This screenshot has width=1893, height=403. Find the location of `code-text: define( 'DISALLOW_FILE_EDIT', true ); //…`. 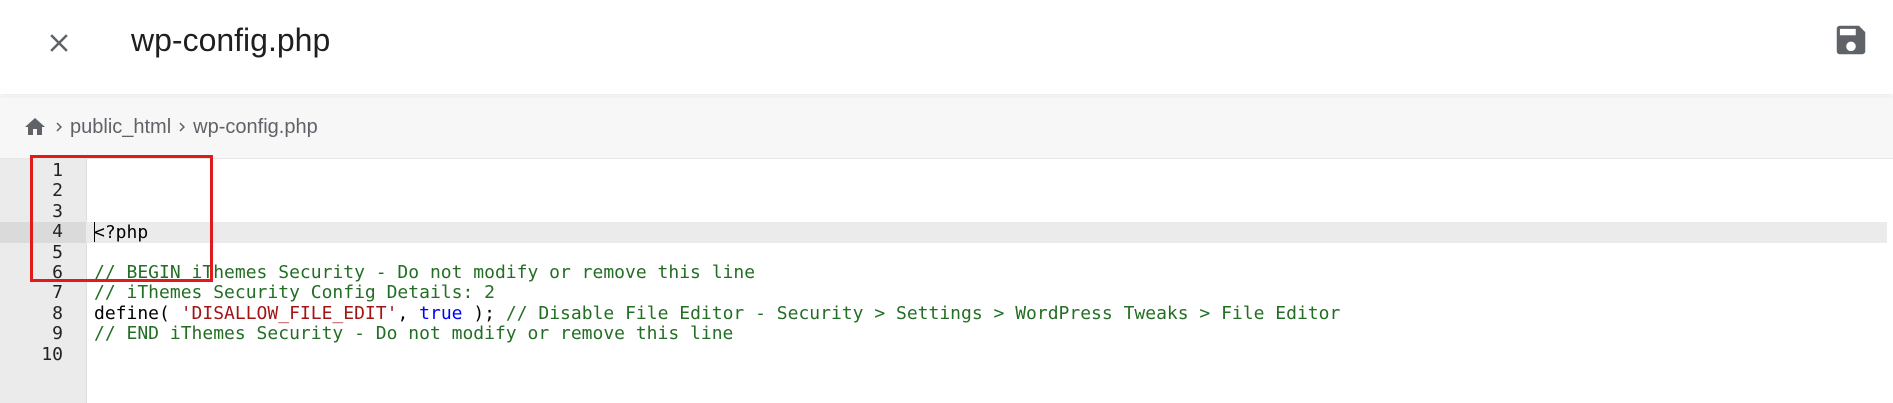

code-text: define( 'DISALLOW_FILE_EDIT', true ); //… is located at coordinates (717, 313).